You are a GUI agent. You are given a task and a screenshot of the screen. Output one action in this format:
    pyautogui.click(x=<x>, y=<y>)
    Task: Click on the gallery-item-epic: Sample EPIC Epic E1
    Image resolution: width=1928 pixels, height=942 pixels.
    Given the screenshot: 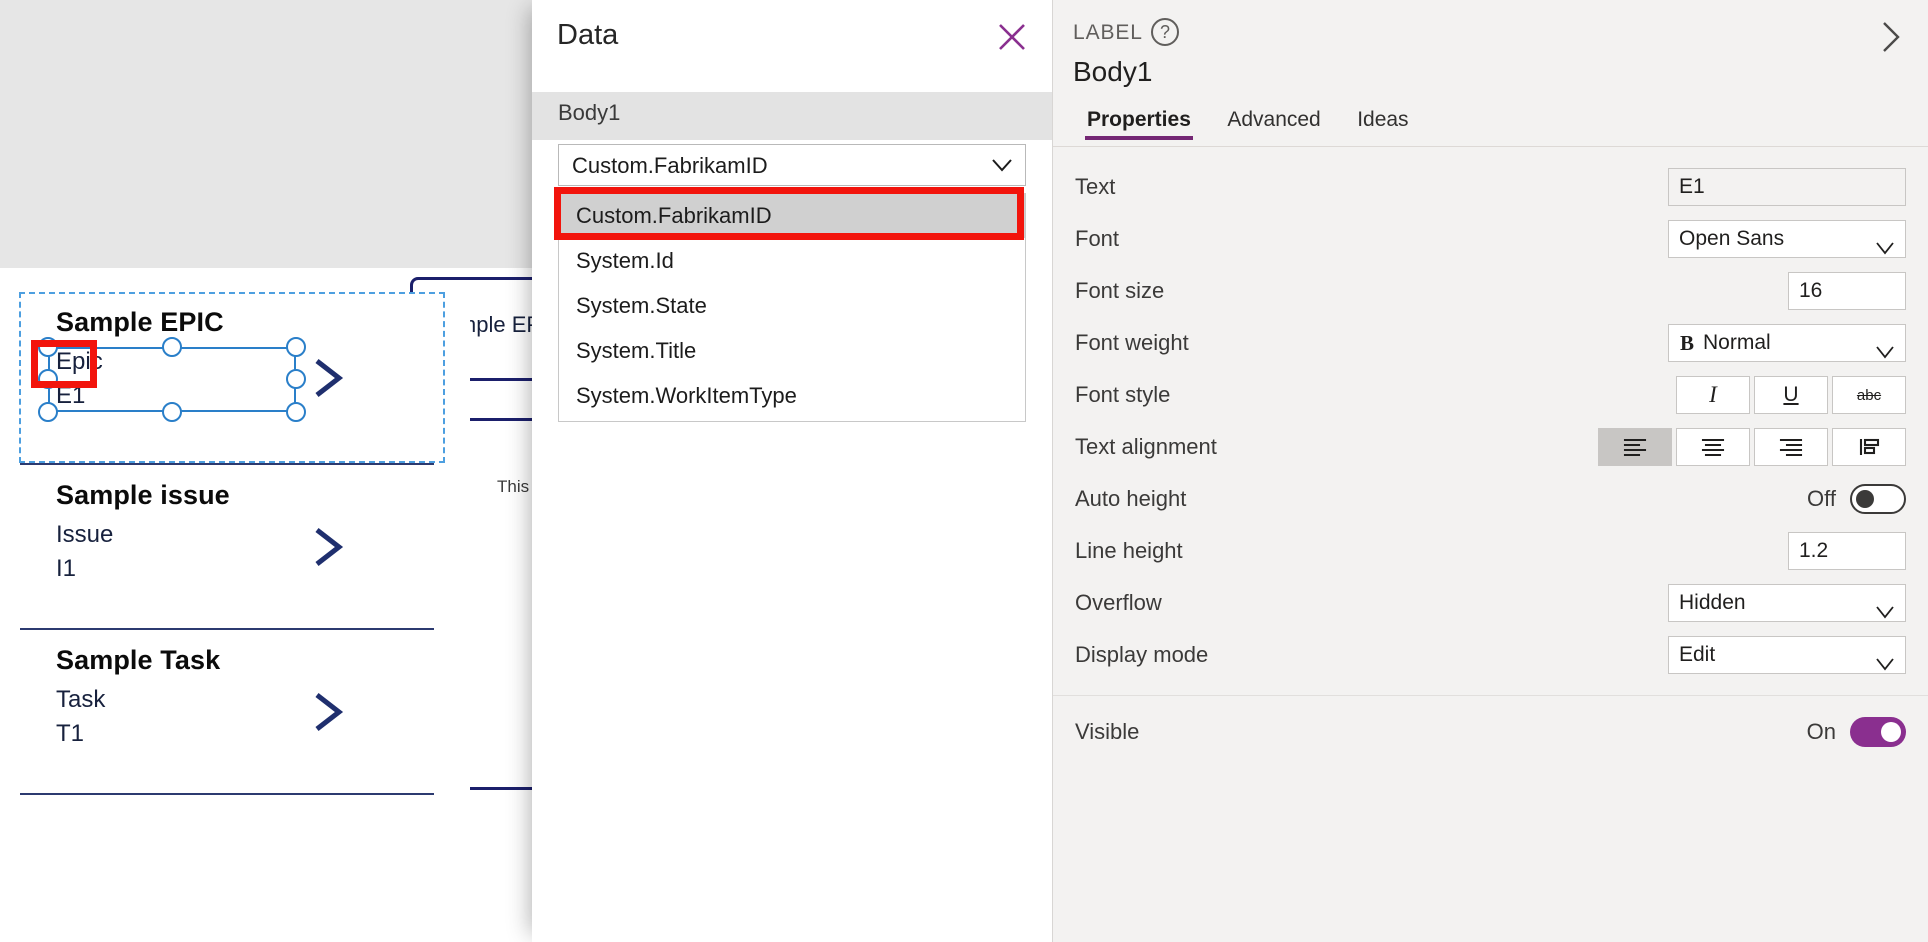 What is the action you would take?
    pyautogui.click(x=235, y=377)
    